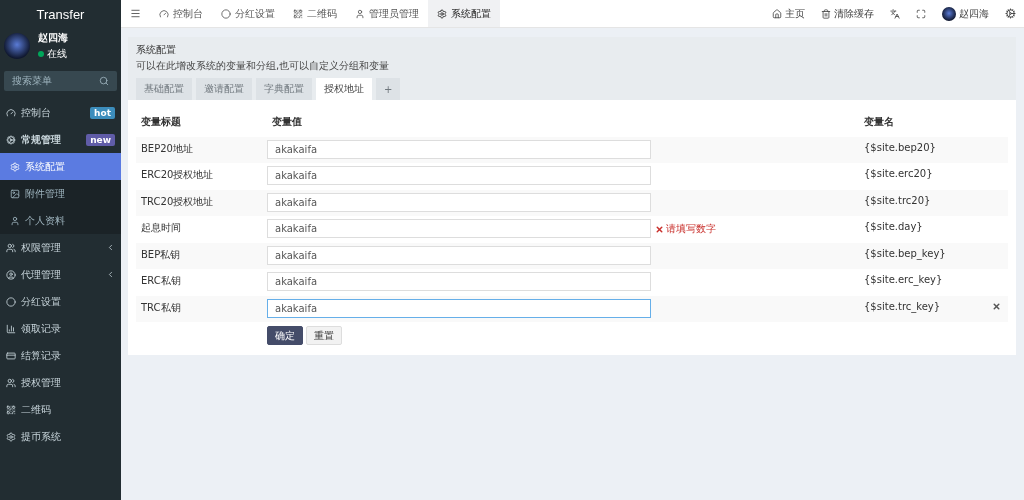  I want to click on badge: hot, so click(102, 112).